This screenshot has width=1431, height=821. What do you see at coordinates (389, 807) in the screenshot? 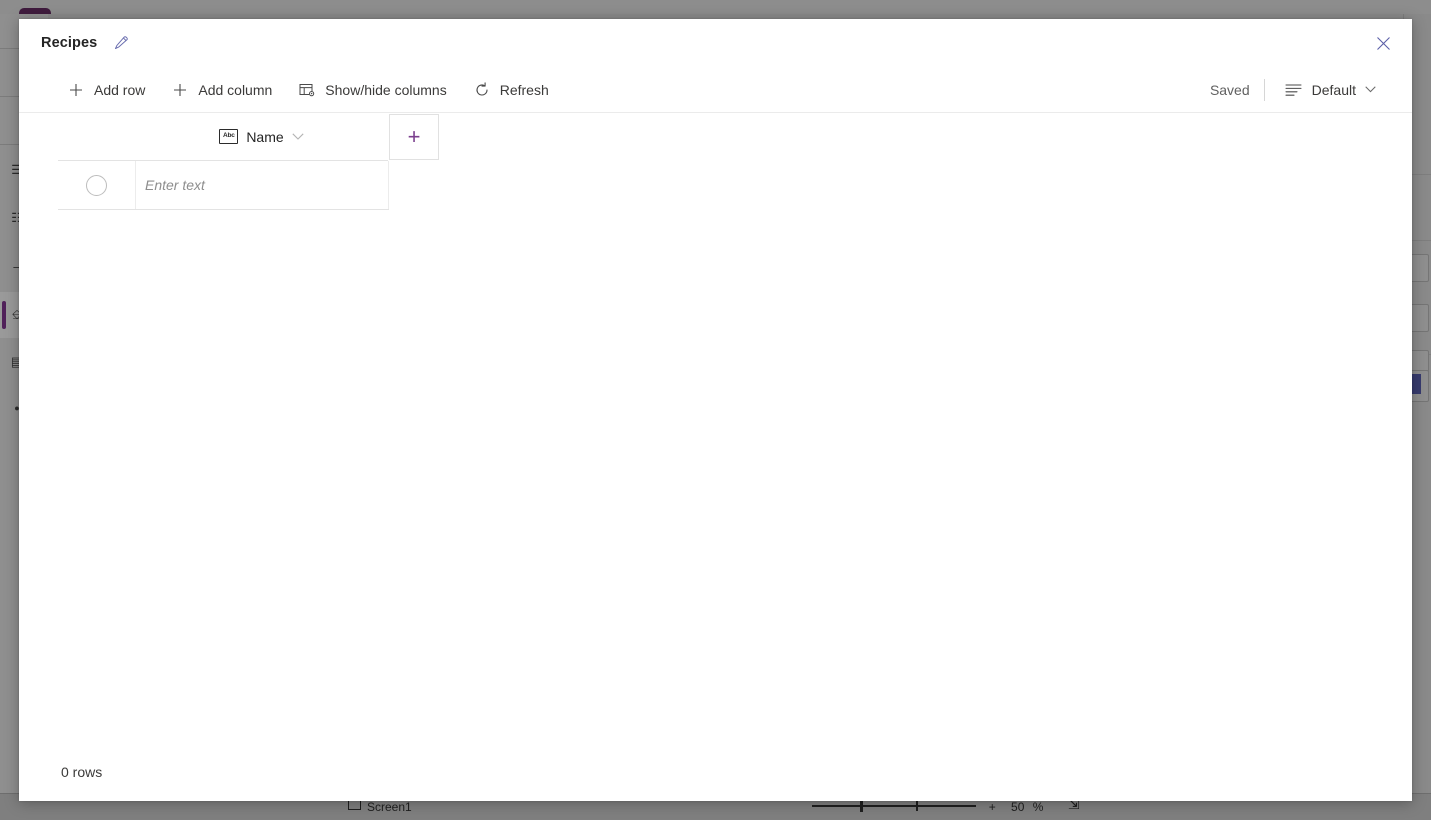
I see `status-screen-label: Screen1` at bounding box center [389, 807].